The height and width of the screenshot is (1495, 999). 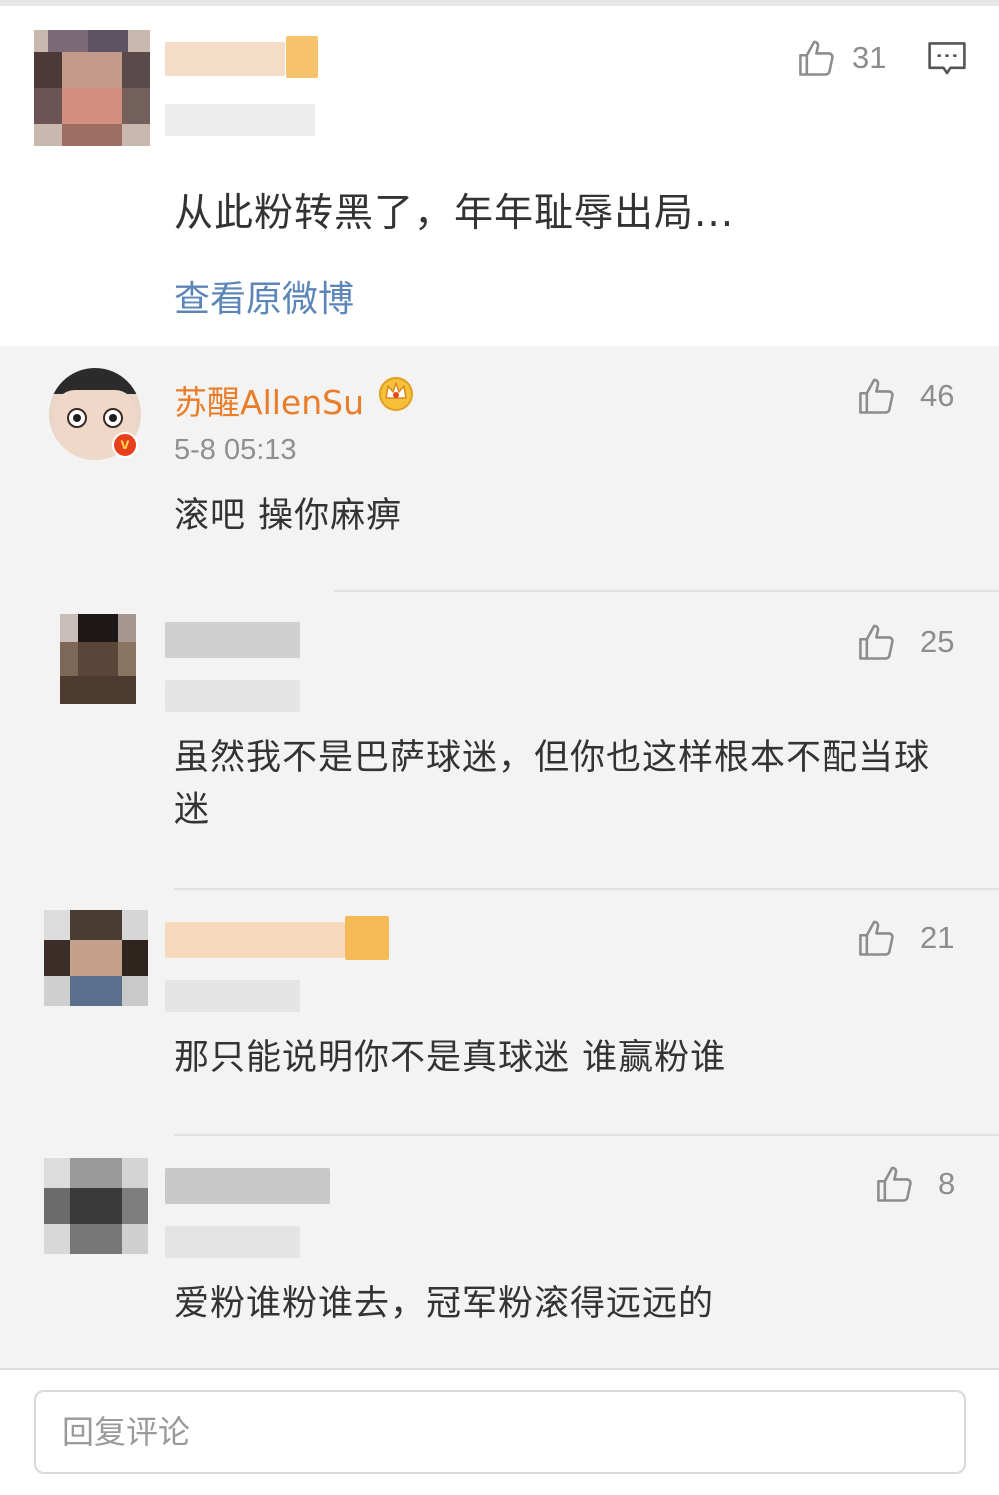 What do you see at coordinates (947, 58) in the screenshot?
I see `comment-icon` at bounding box center [947, 58].